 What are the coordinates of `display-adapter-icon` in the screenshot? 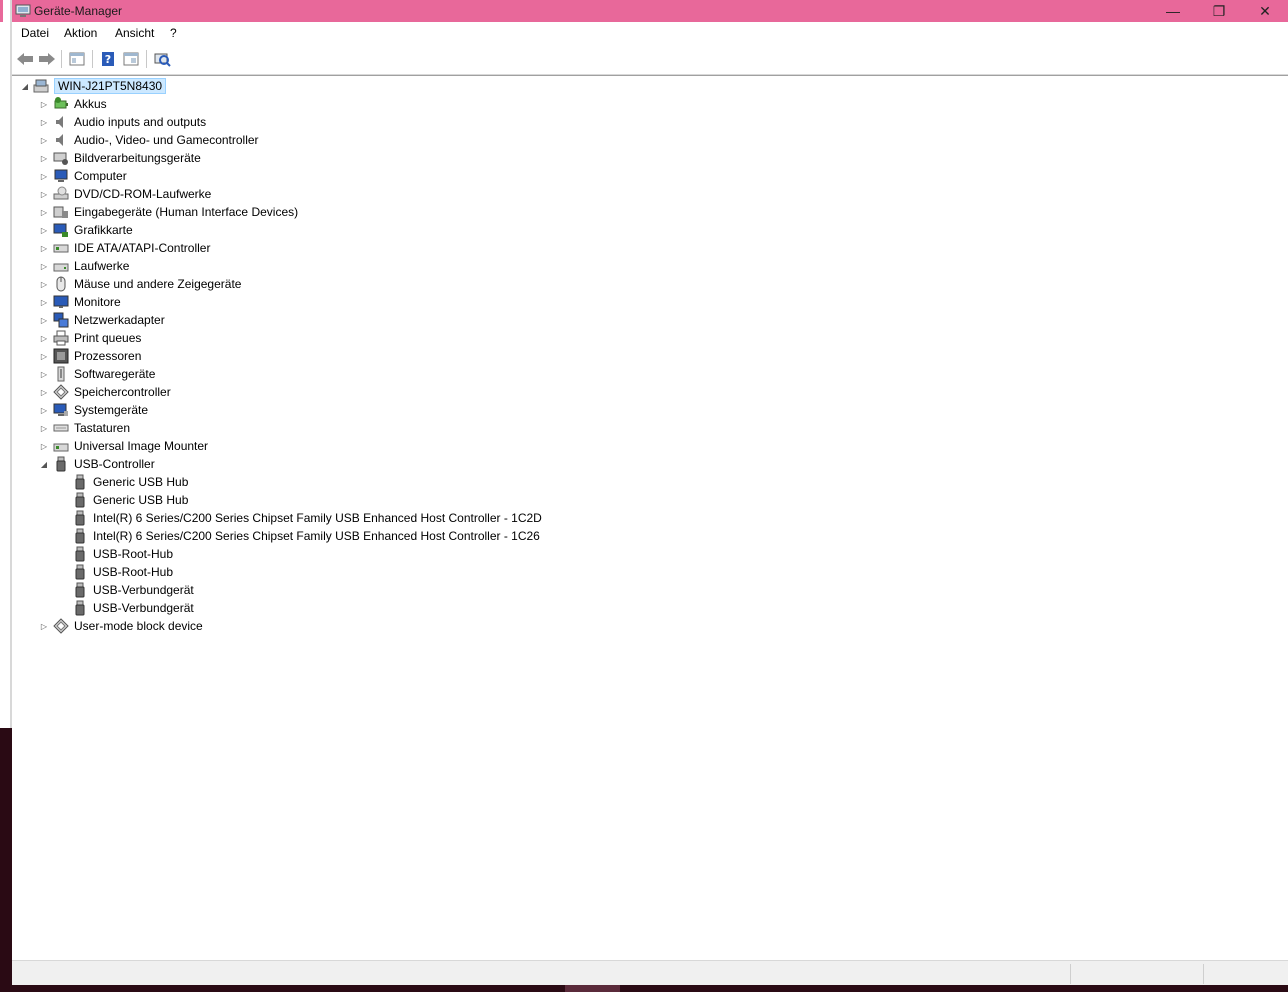 It's located at (61, 230).